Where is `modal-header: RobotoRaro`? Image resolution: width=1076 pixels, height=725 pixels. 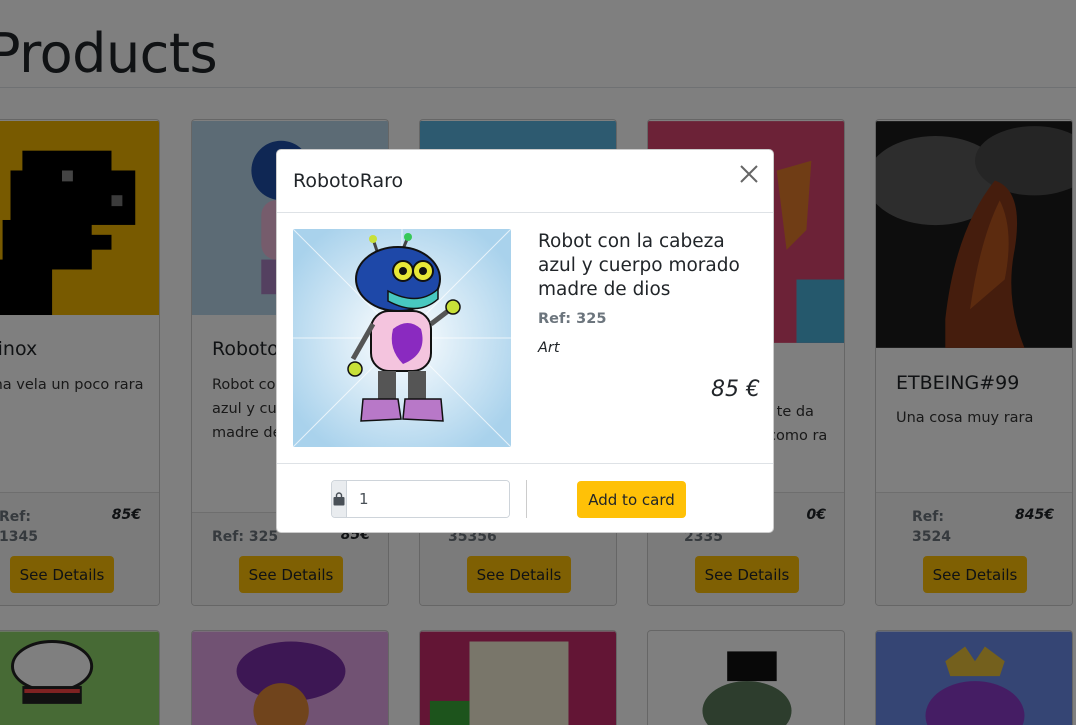
modal-header: RobotoRaro is located at coordinates (525, 181).